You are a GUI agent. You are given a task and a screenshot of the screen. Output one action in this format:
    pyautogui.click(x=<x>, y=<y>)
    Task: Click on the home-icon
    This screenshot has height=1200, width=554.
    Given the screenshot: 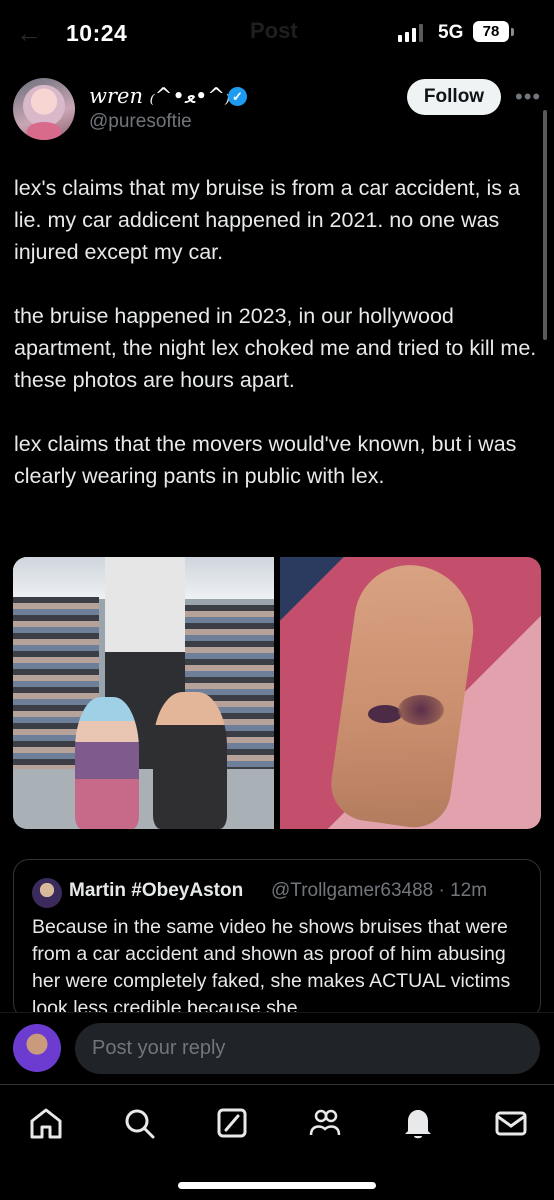 What is the action you would take?
    pyautogui.click(x=46, y=1123)
    